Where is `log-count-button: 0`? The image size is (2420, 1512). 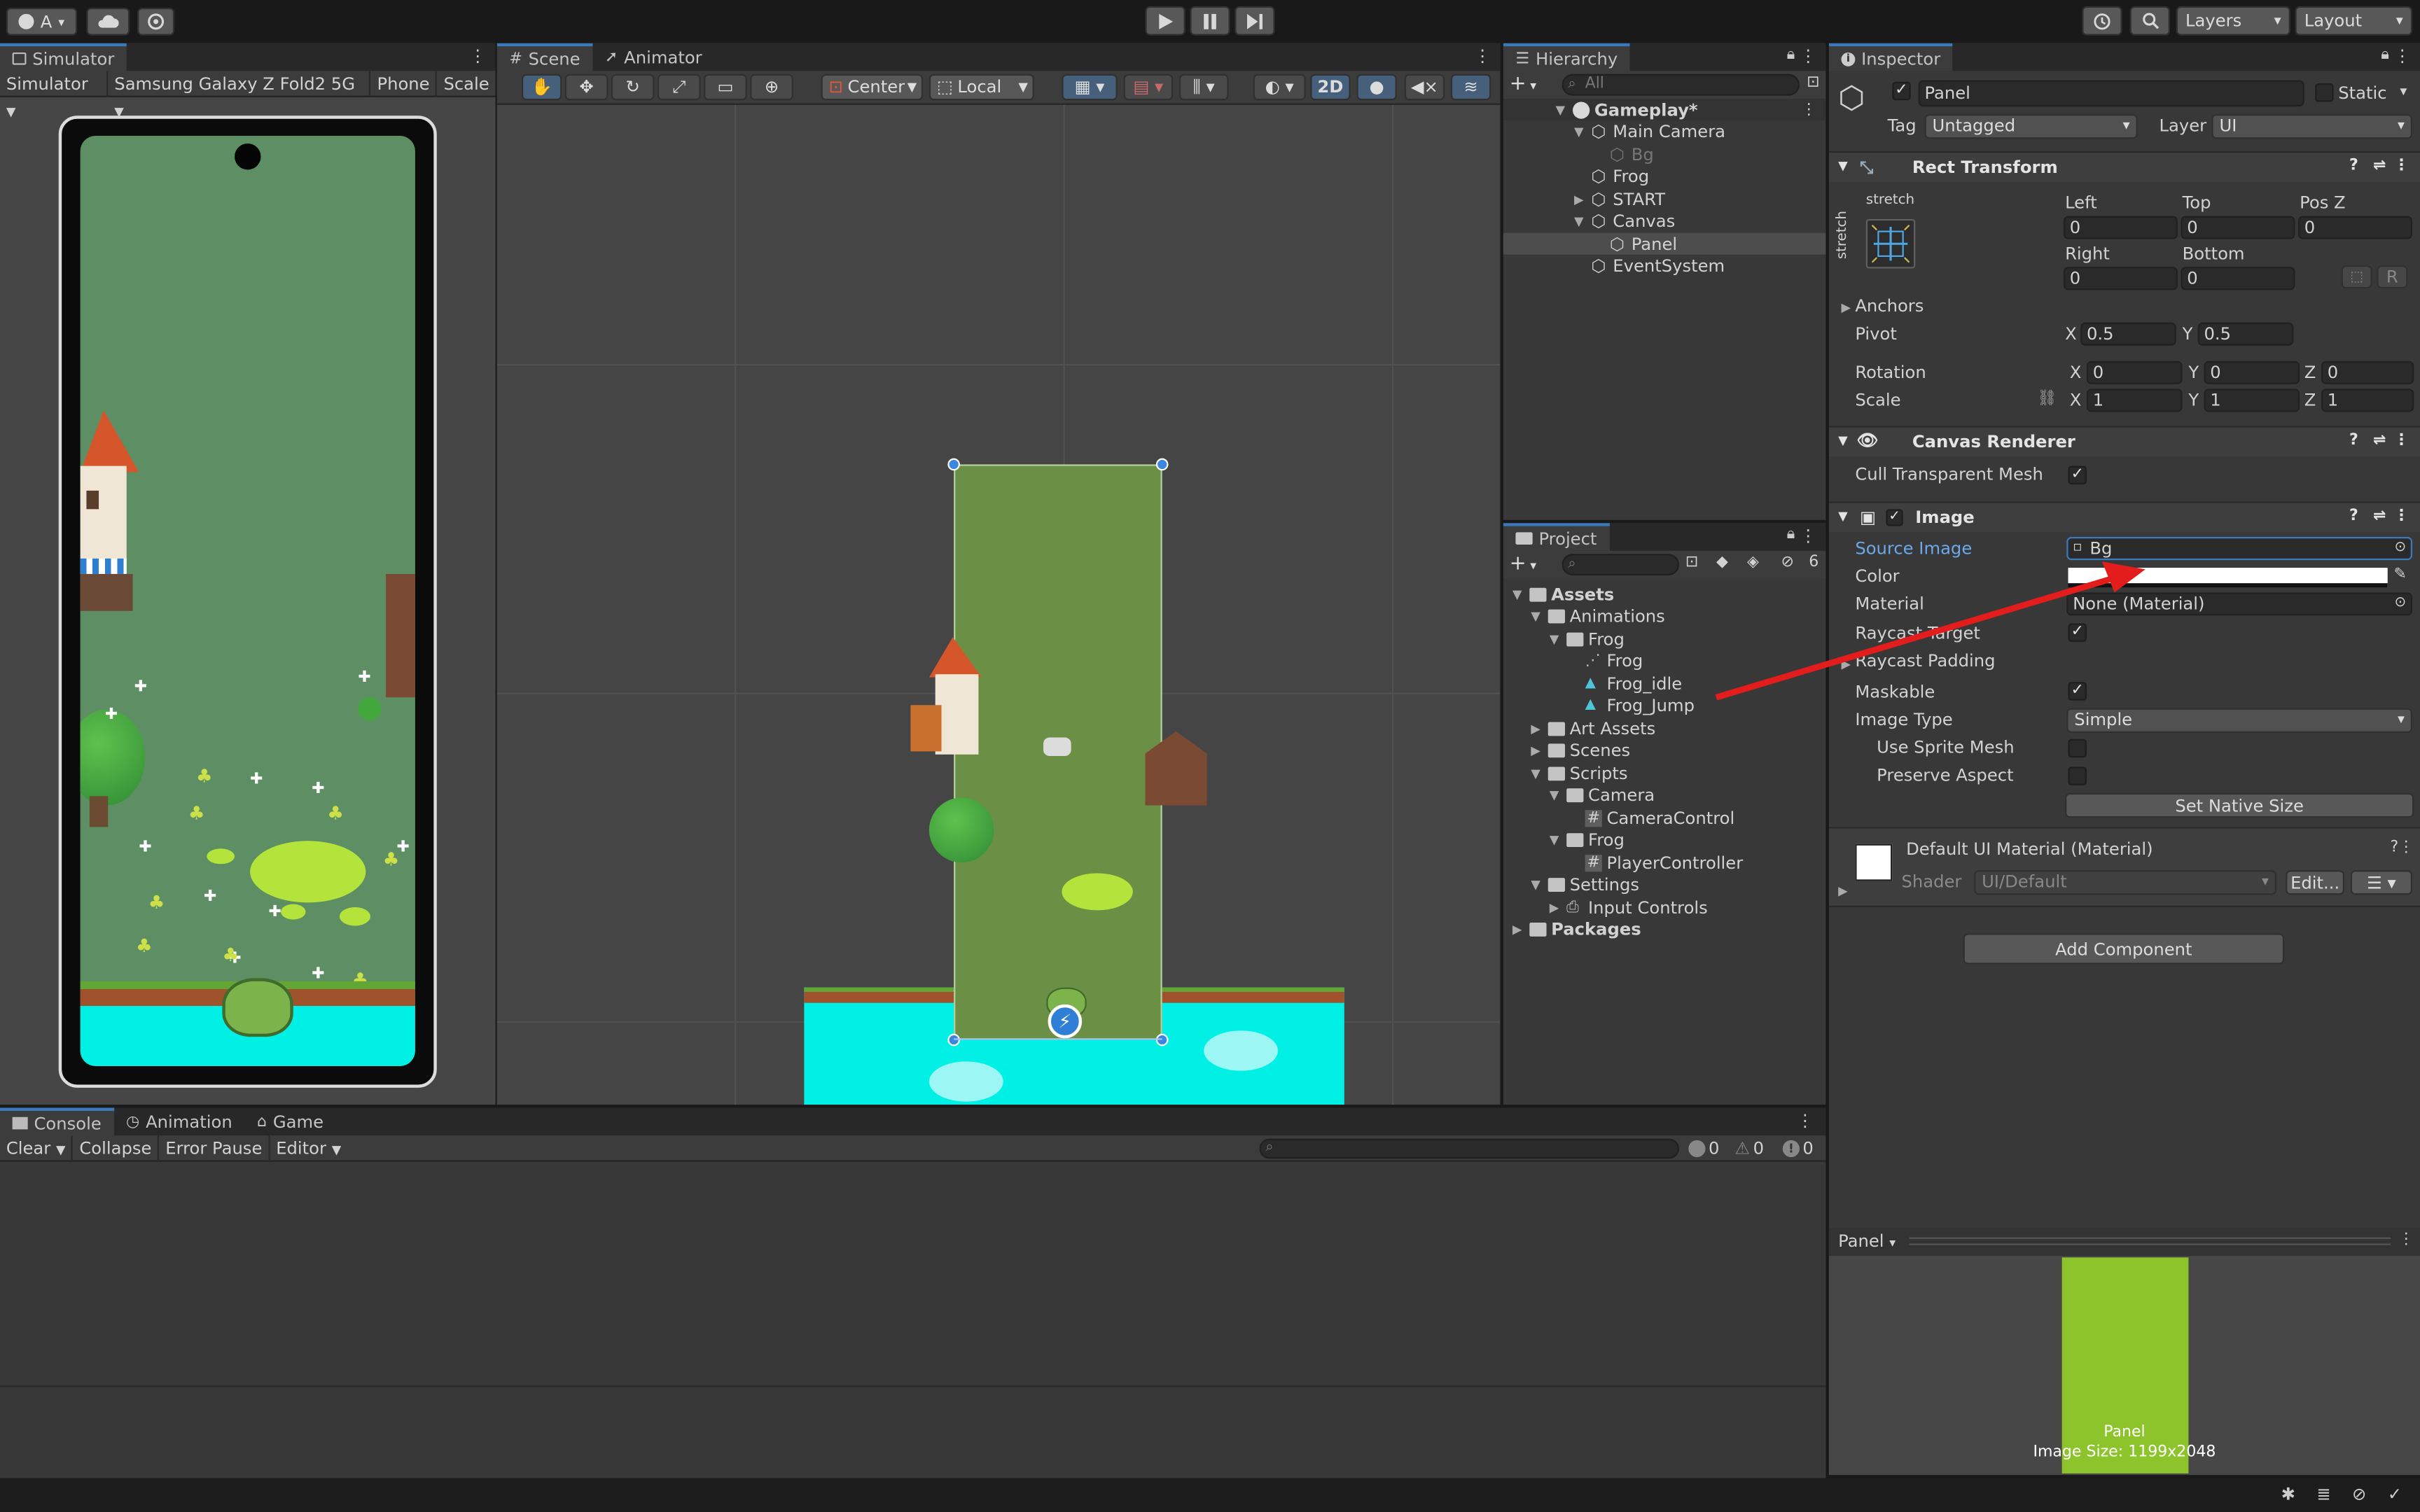
log-count-button: 0 is located at coordinates (1703, 1148).